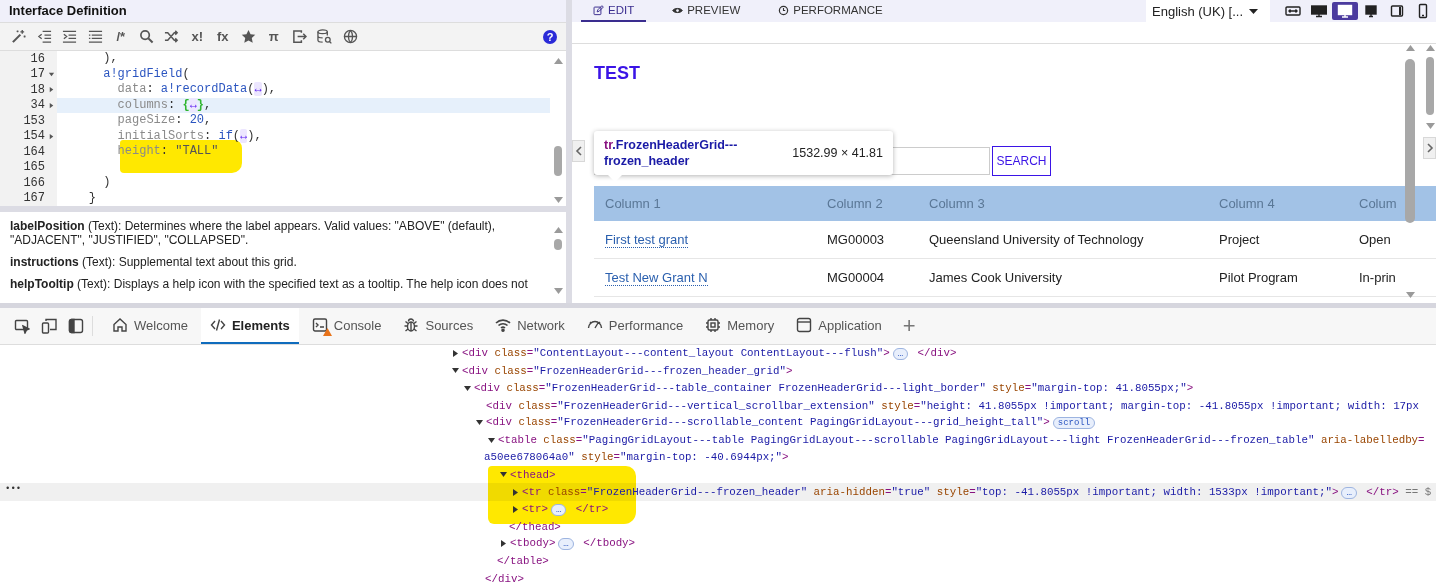  I want to click on toolbar-button: x!, so click(197, 36).